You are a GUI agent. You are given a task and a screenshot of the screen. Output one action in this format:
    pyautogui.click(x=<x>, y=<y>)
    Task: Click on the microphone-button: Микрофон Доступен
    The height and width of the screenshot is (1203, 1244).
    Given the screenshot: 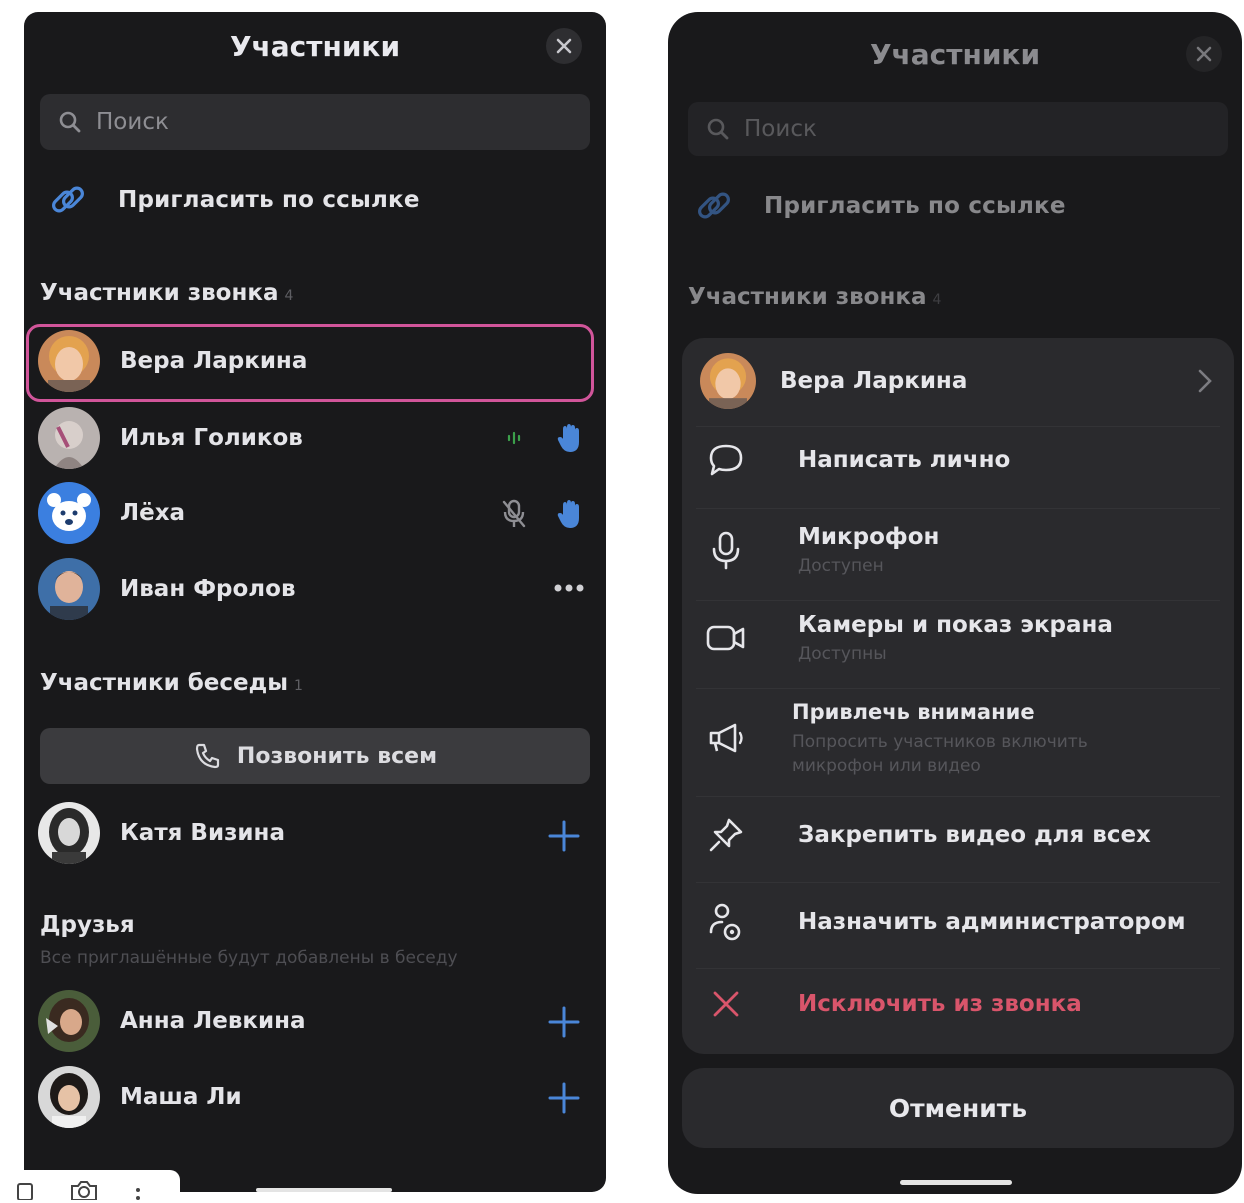 What is the action you would take?
    pyautogui.click(x=822, y=550)
    